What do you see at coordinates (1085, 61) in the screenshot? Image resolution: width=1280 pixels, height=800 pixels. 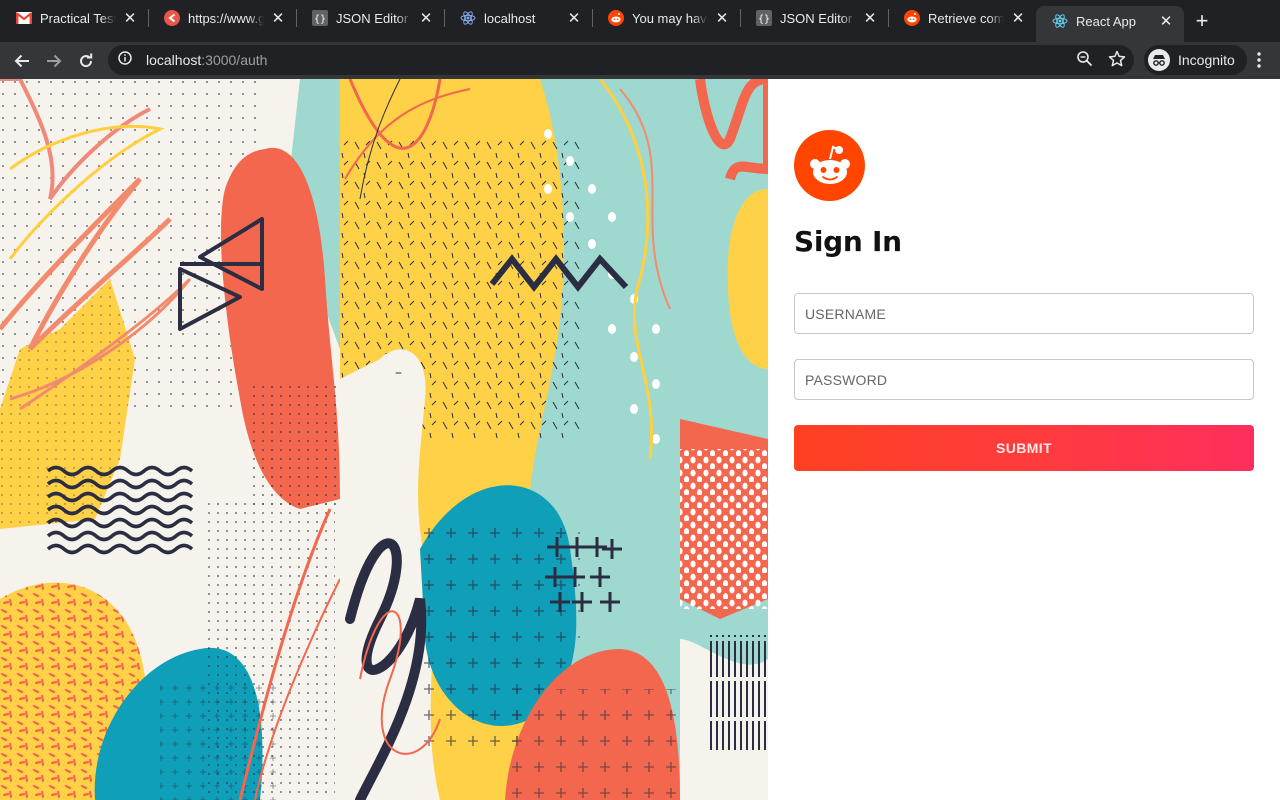 I see `zoom-magnifier-icon` at bounding box center [1085, 61].